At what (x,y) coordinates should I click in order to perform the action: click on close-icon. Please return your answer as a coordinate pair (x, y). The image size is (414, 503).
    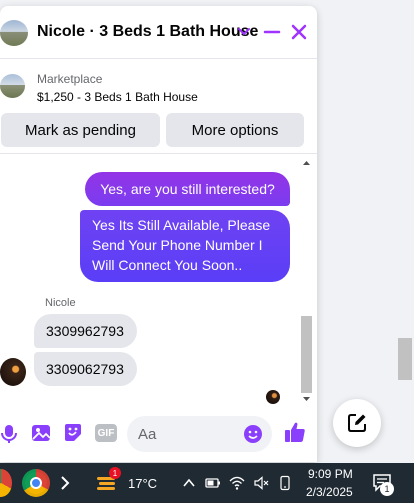
    Looking at the image, I should click on (299, 32).